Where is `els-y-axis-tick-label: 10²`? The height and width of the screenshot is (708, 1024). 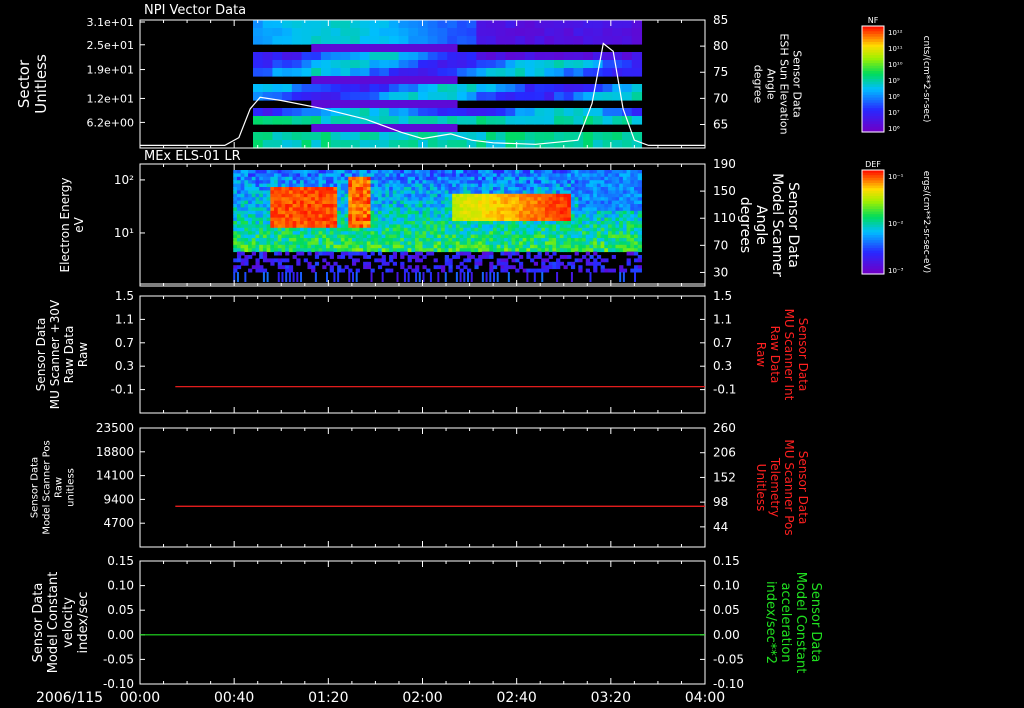
els-y-axis-tick-label: 10² is located at coordinates (124, 180).